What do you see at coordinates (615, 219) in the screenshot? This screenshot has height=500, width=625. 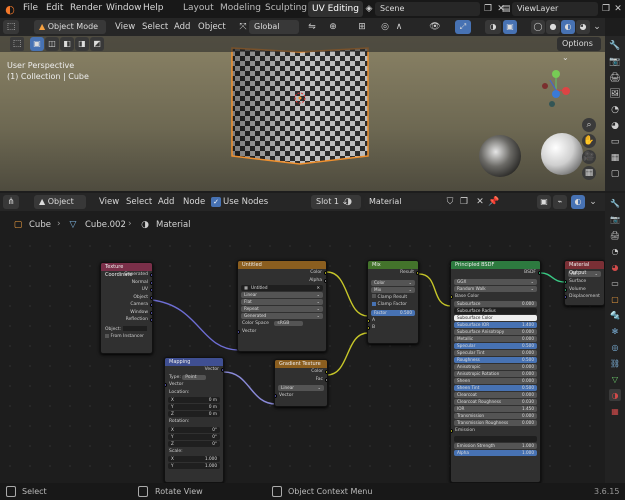 I see `render-properties-icon: 📷` at bounding box center [615, 219].